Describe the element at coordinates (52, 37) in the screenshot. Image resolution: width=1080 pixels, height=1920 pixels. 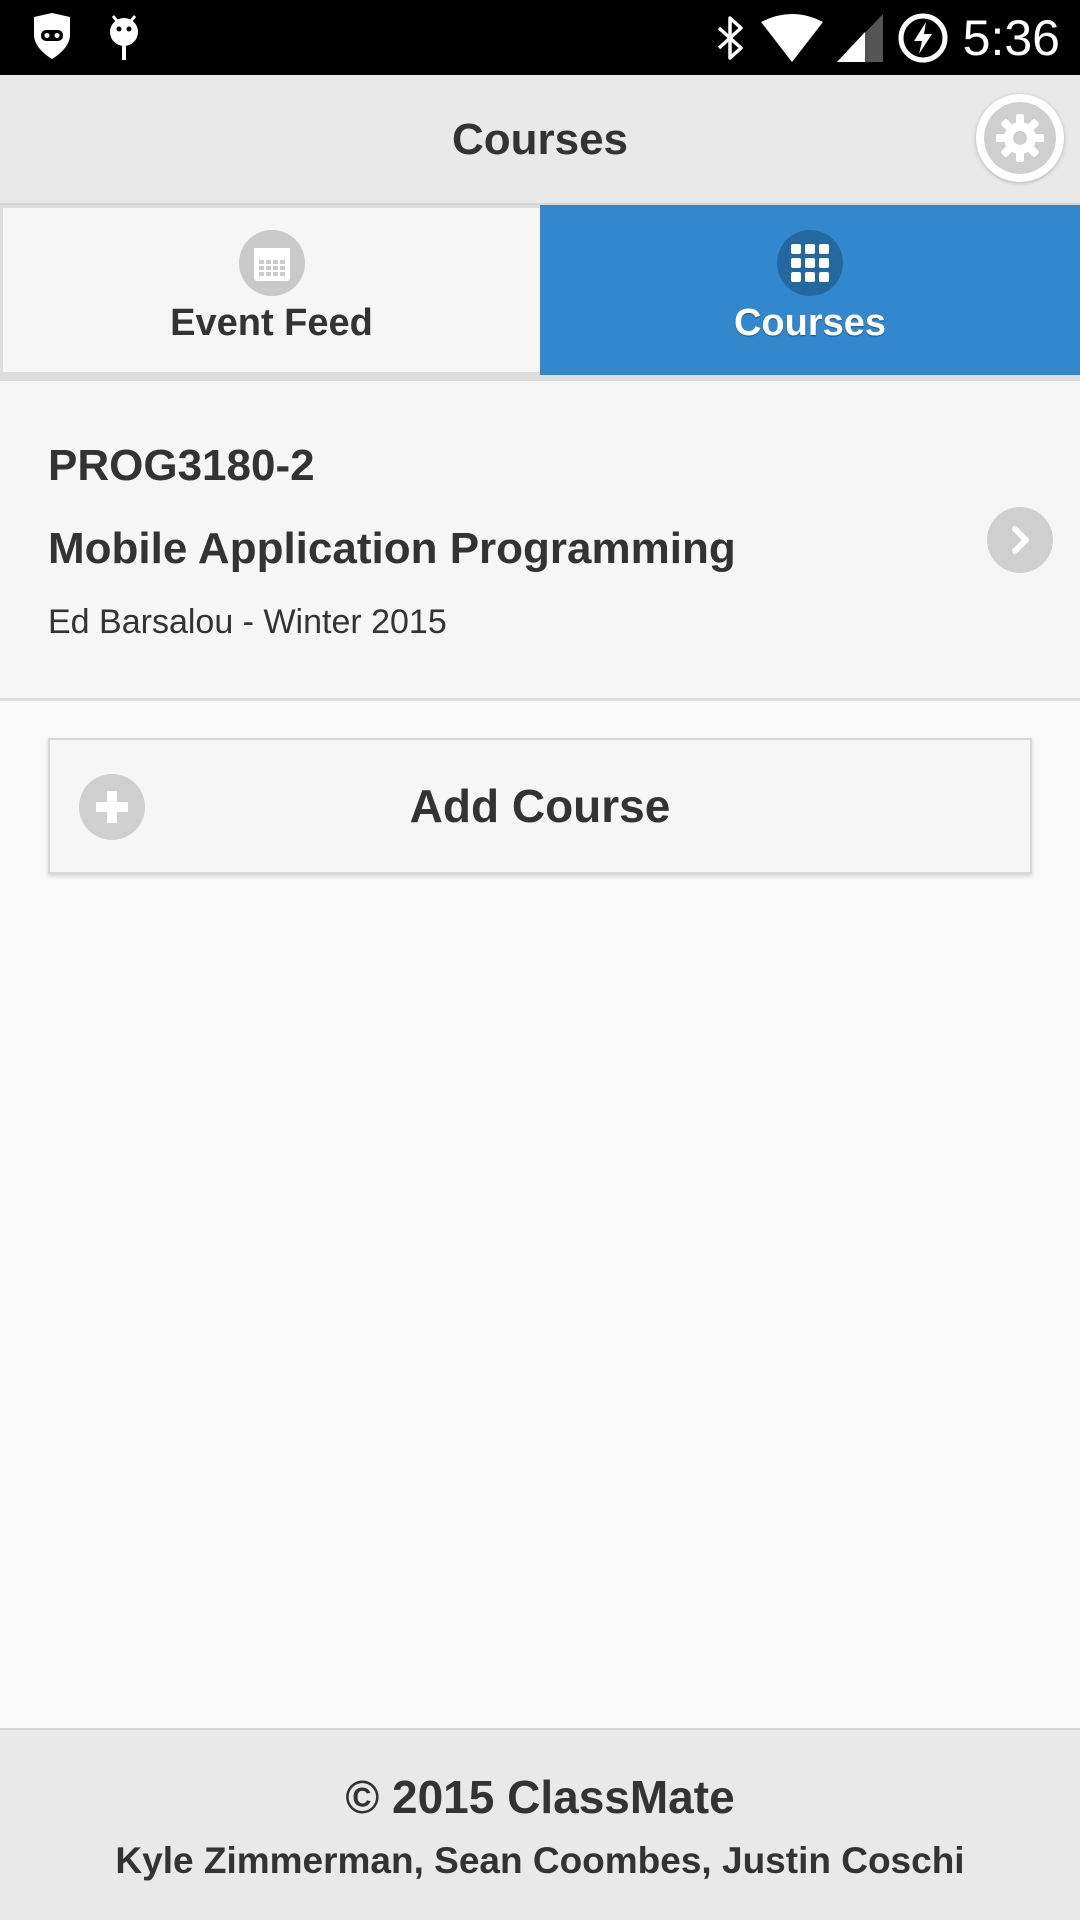
I see `cyanogen-icon` at that location.